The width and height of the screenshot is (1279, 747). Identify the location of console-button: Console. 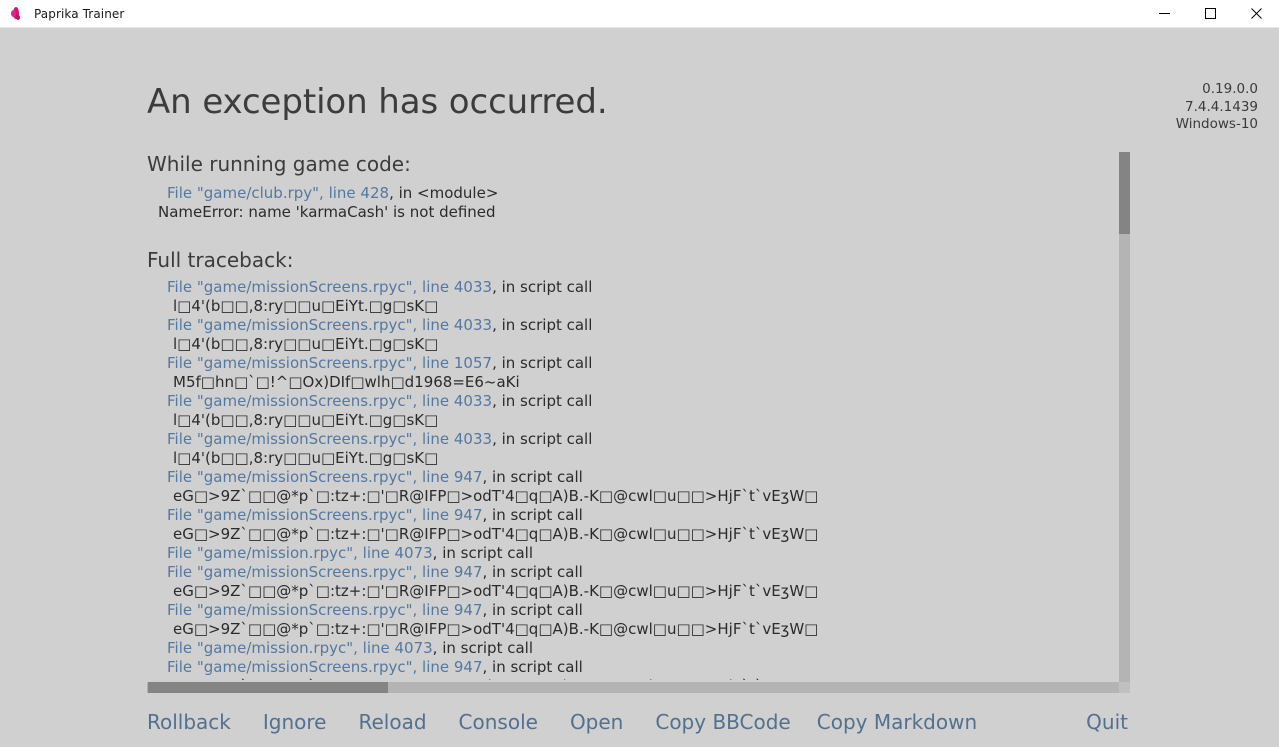
(498, 722).